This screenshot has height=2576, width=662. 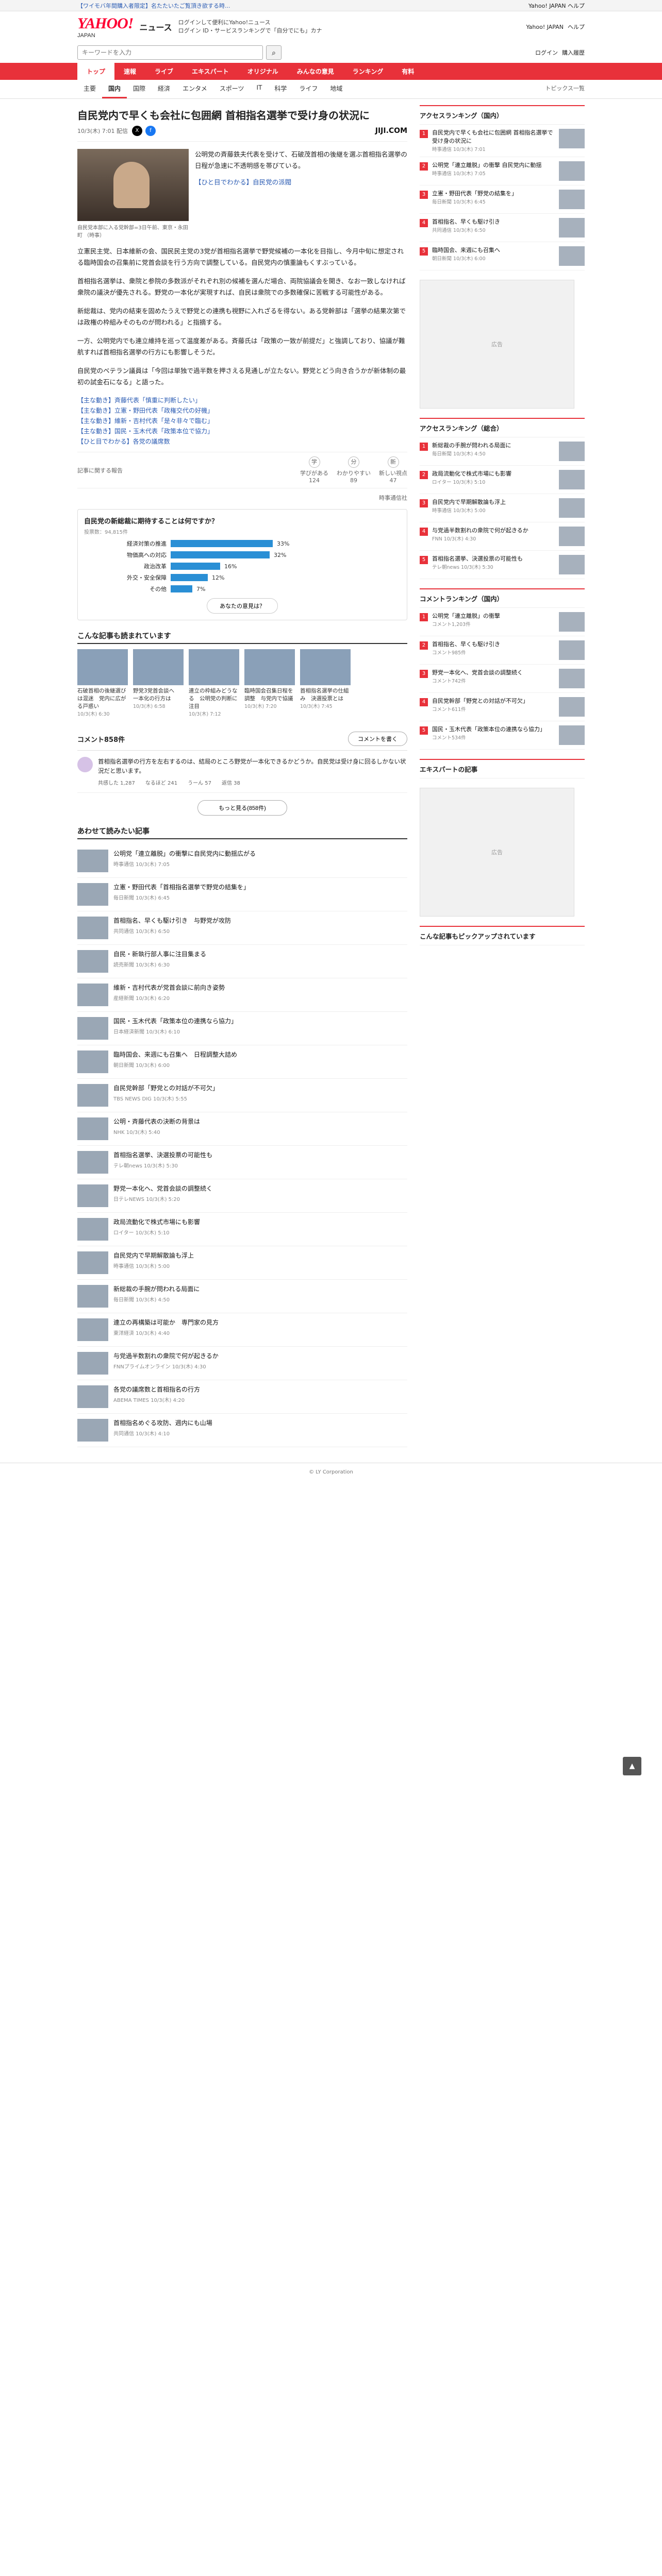 What do you see at coordinates (116, 782) in the screenshot?
I see `comment-action: 共感した 1,287` at bounding box center [116, 782].